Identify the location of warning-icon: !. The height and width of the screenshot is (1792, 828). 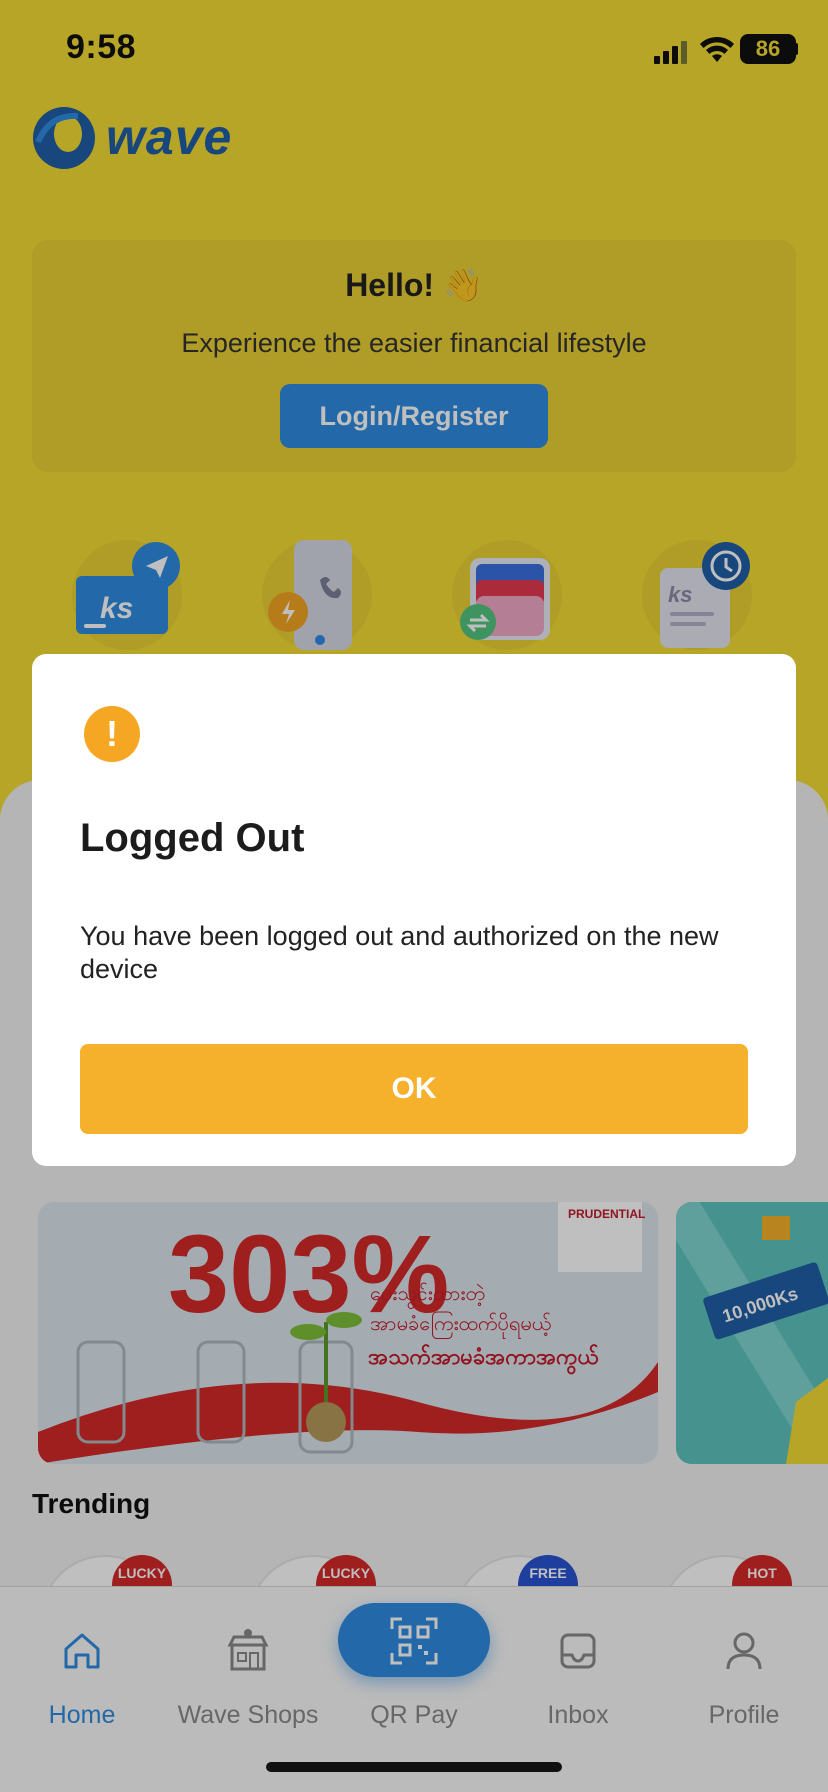
(112, 734).